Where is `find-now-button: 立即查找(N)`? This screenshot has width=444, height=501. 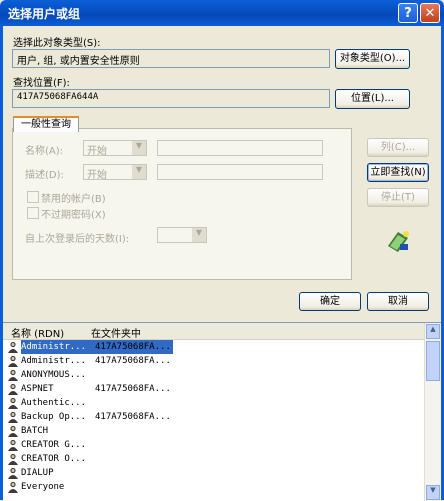 find-now-button: 立即查找(N) is located at coordinates (398, 172).